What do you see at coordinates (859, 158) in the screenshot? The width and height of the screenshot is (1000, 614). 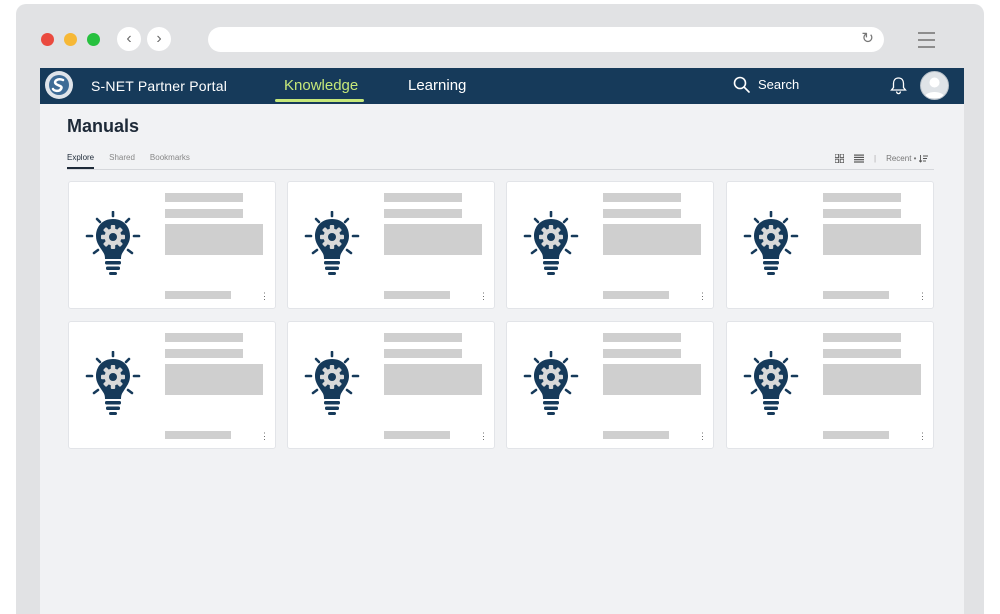 I see `list-view-icon` at bounding box center [859, 158].